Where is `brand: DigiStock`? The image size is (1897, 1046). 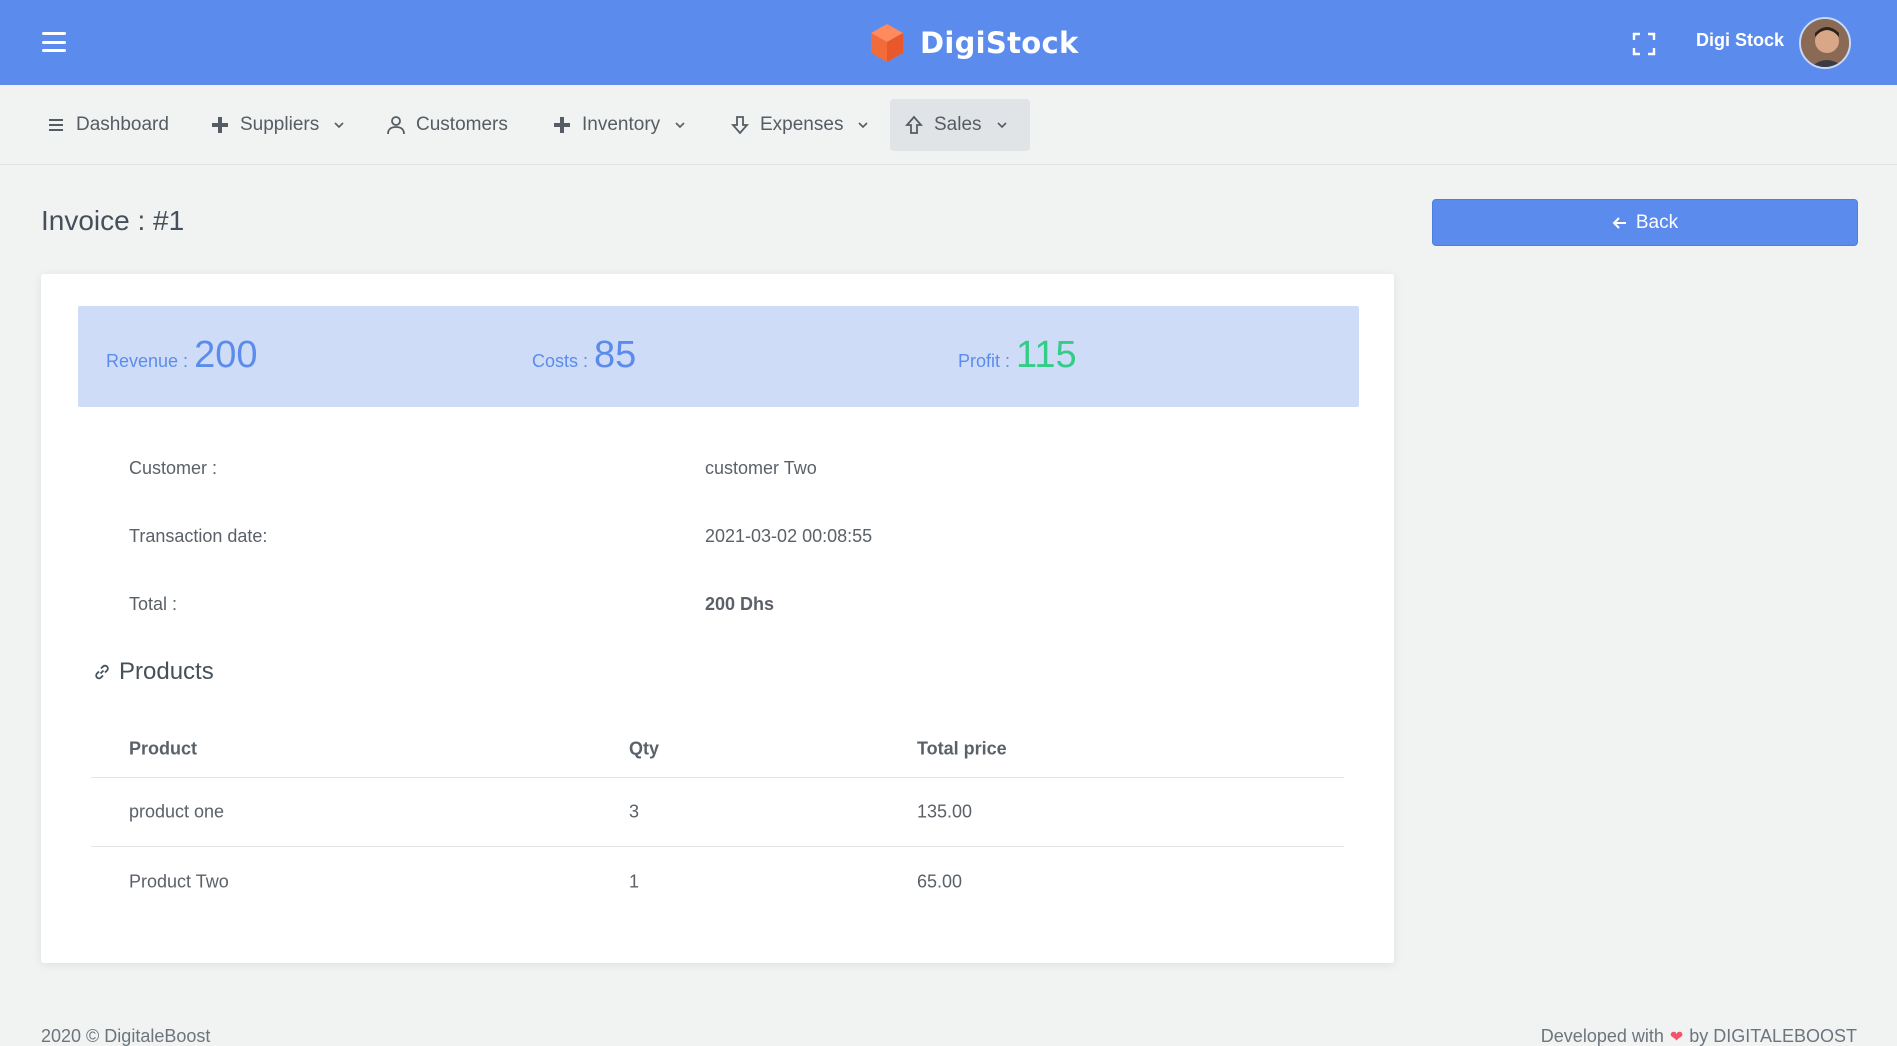 brand: DigiStock is located at coordinates (973, 43).